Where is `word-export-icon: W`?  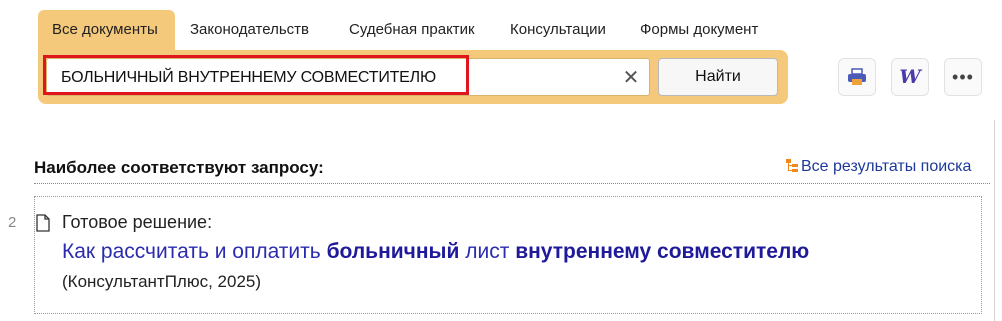
word-export-icon: W is located at coordinates (910, 77).